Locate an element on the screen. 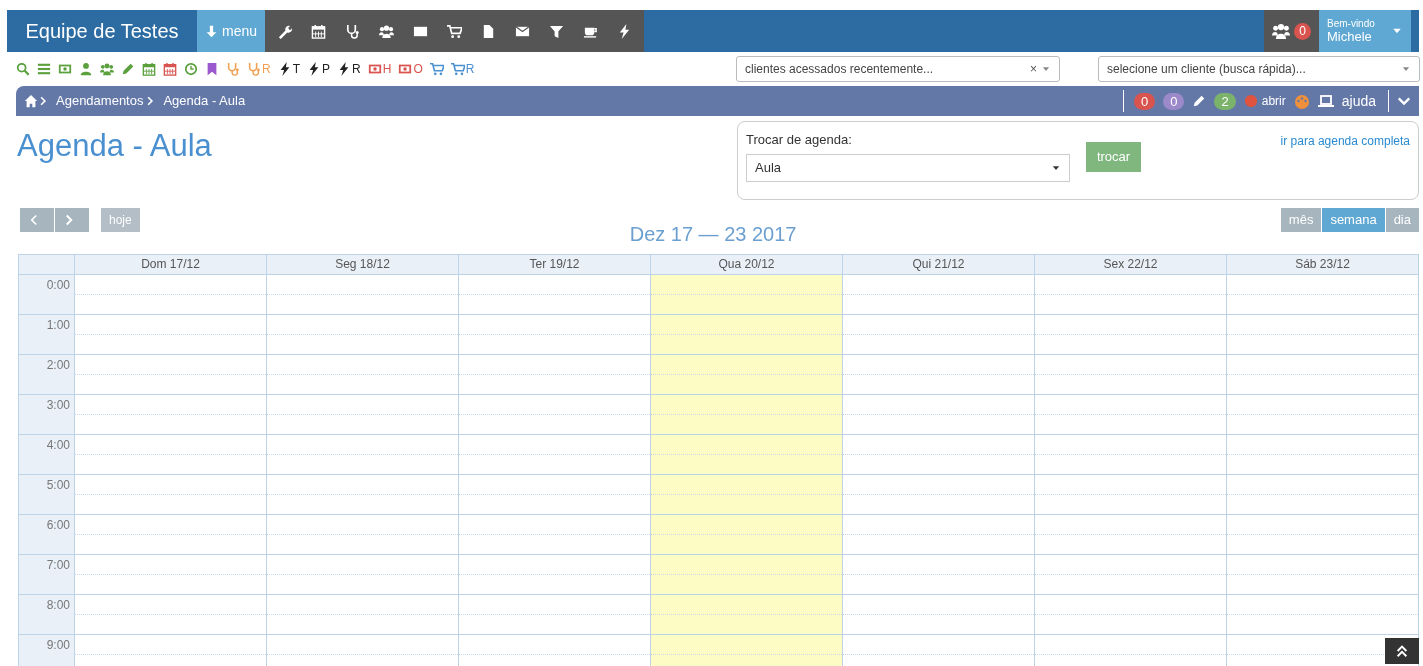 Image resolution: width=1423 pixels, height=666 pixels. time-label: 9:00 is located at coordinates (46, 650).